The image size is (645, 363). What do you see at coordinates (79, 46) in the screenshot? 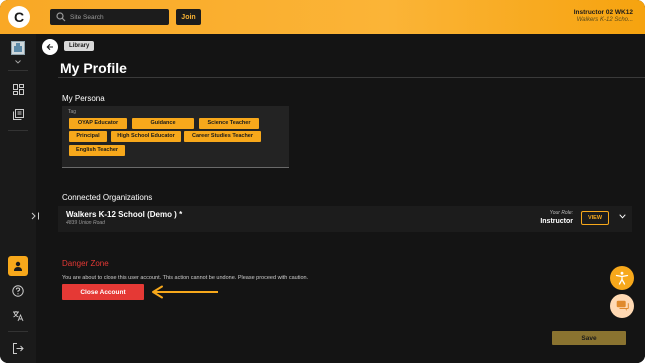
I see `breadcrumb-library: Library` at bounding box center [79, 46].